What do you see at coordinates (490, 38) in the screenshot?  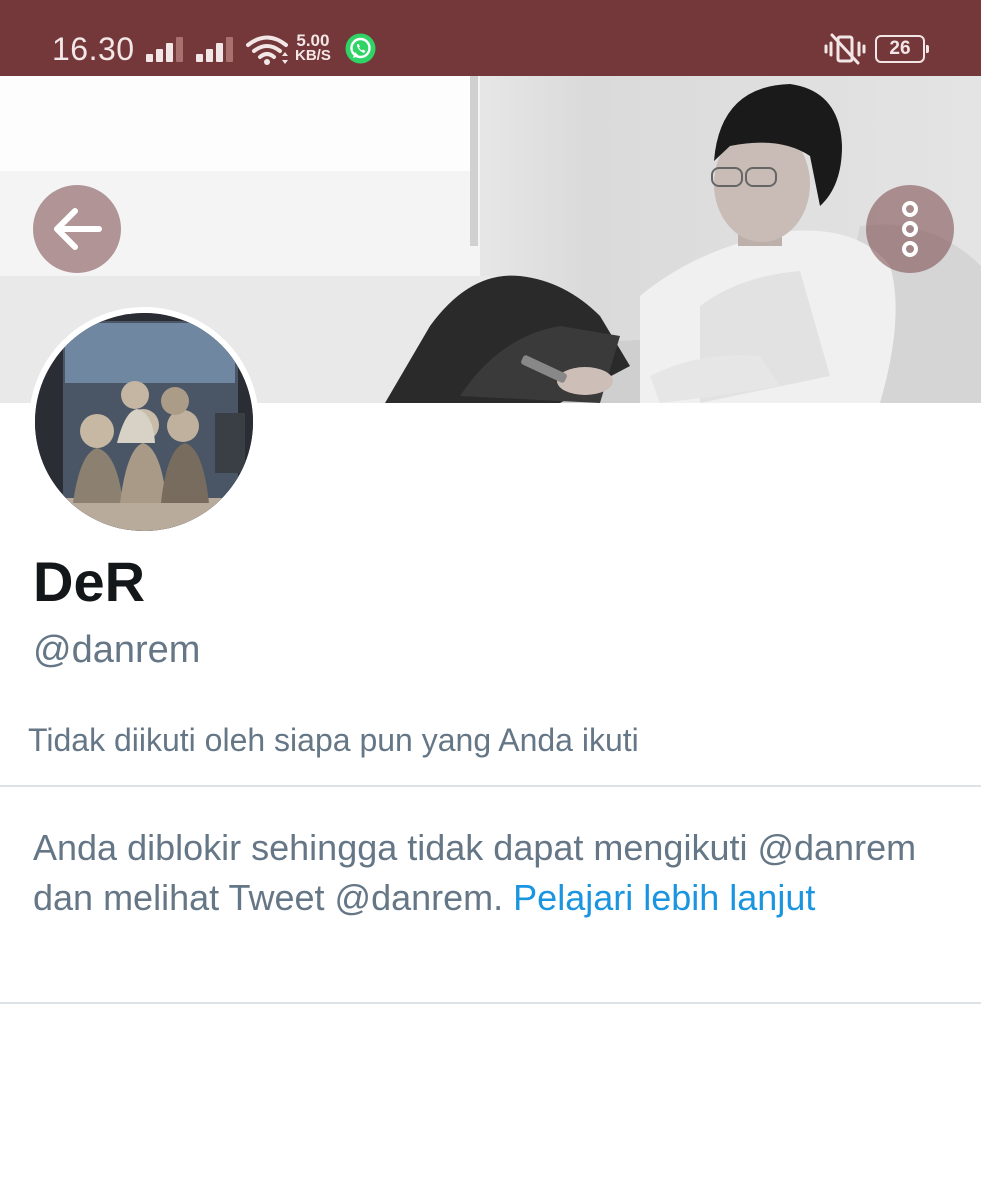 I see `status-bar: 16.30 5.00 KB/S 26` at bounding box center [490, 38].